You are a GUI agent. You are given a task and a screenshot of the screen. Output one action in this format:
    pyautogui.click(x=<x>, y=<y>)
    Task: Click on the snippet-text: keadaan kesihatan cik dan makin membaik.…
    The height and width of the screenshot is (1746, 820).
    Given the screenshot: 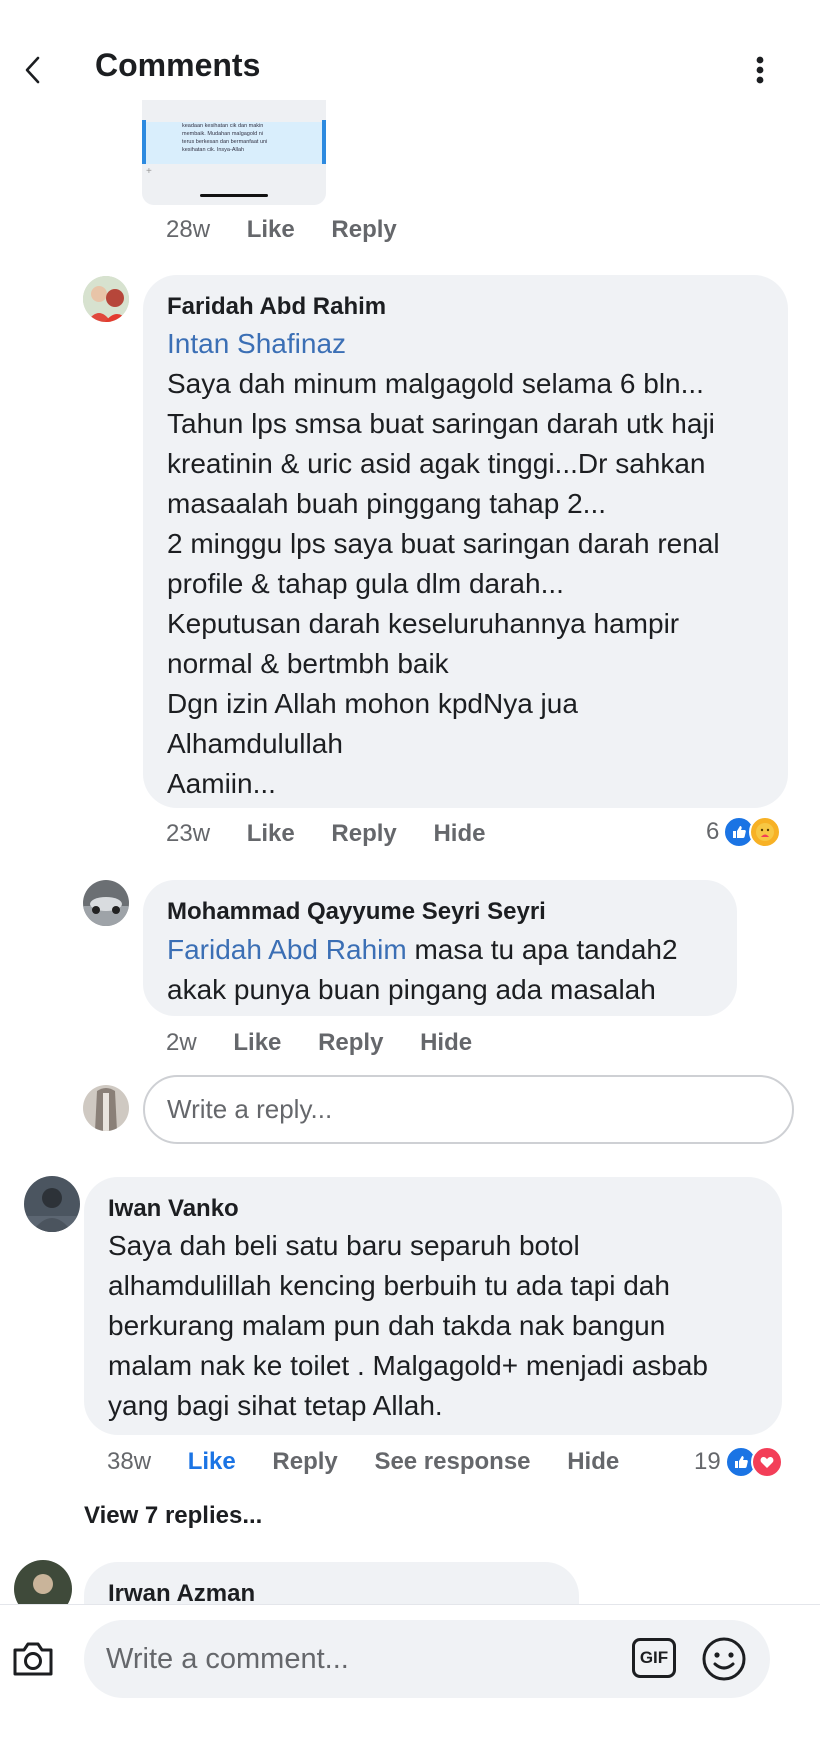 What is the action you would take?
    pyautogui.click(x=225, y=138)
    